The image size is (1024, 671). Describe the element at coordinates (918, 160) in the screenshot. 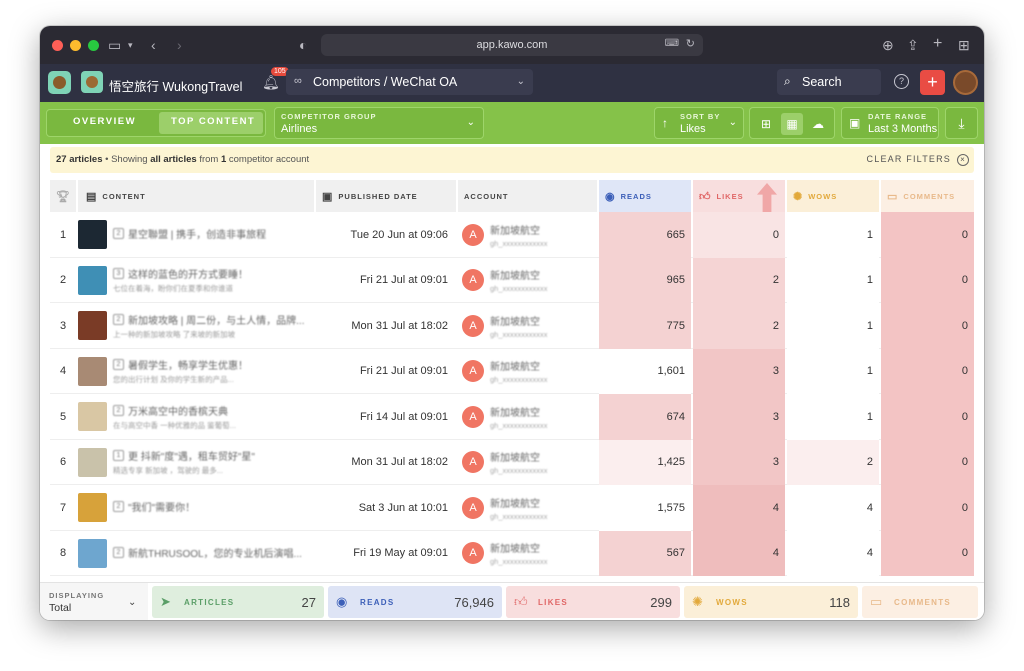

I see `clear-filters-button: CLEAR FILTERS ×` at that location.